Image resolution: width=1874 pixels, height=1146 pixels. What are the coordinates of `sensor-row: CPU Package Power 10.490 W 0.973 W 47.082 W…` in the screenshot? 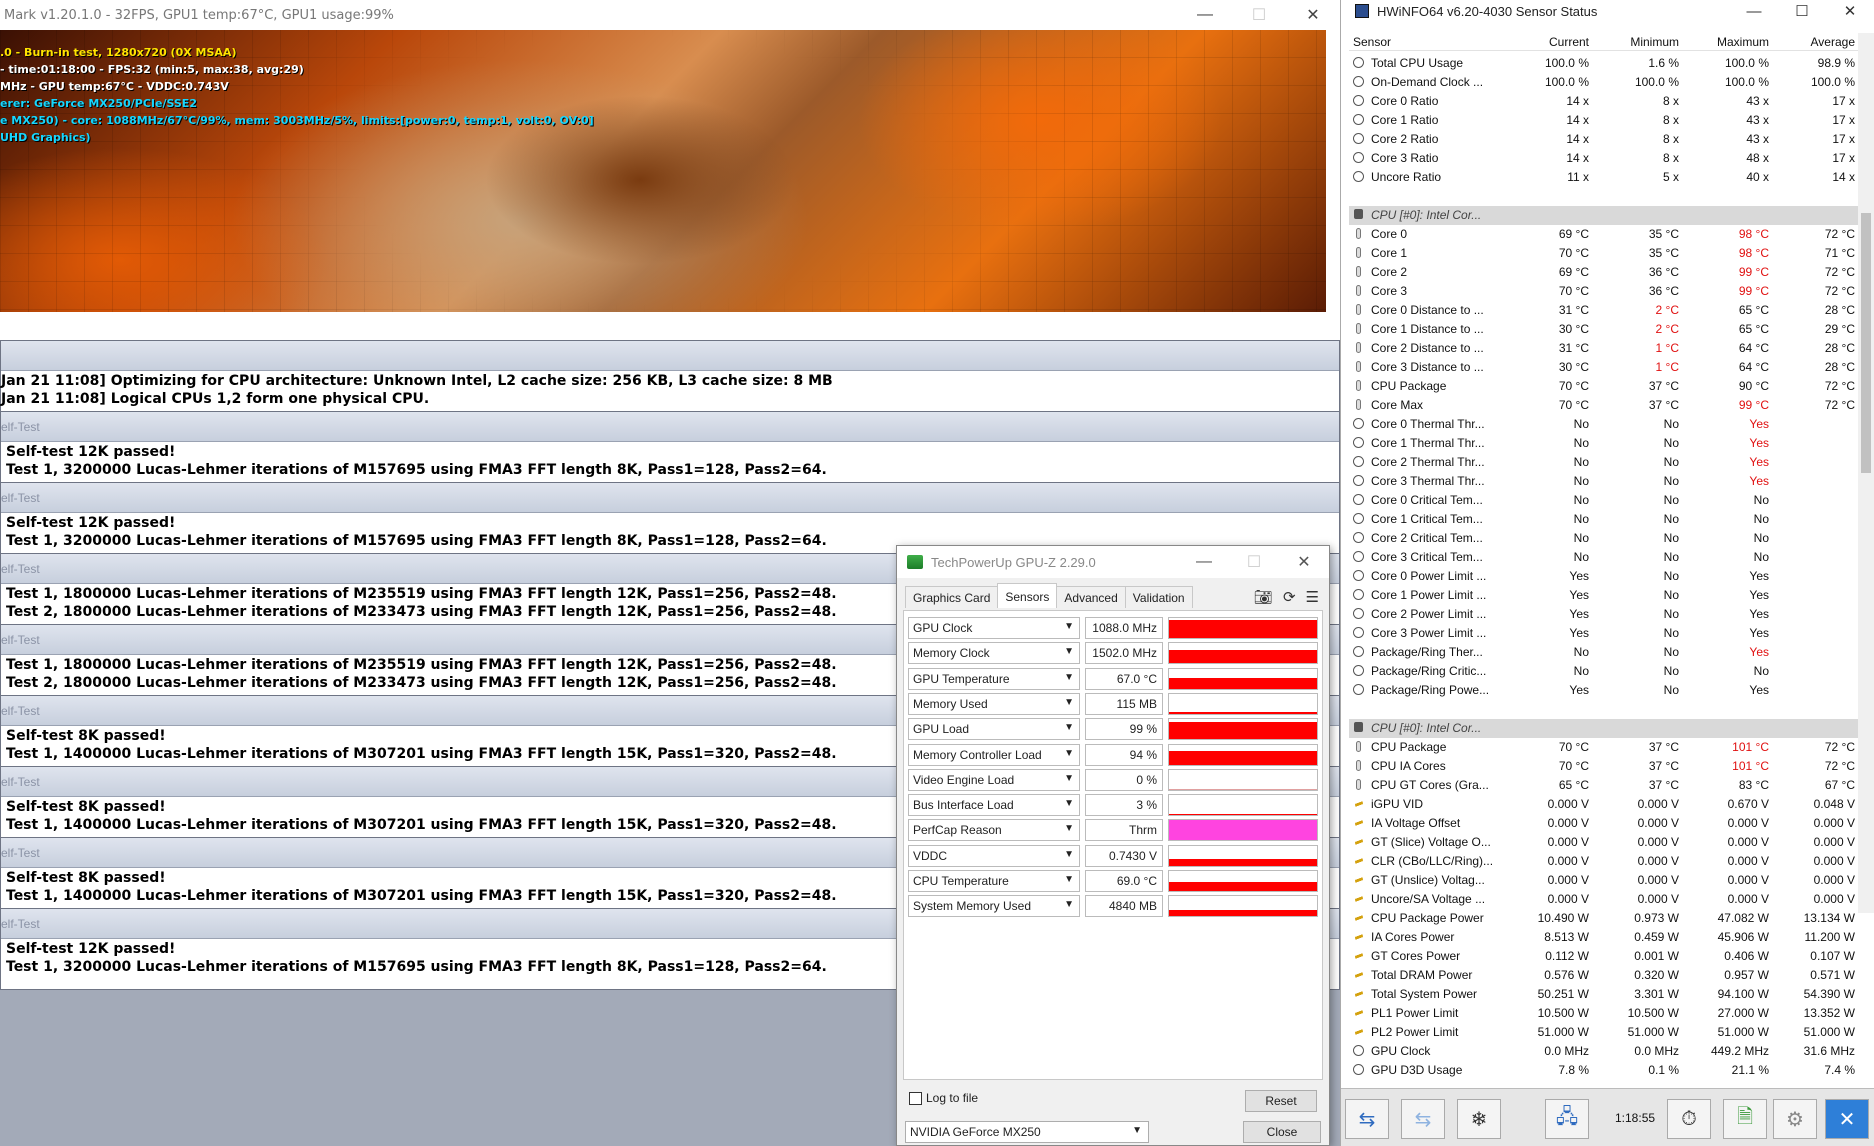 It's located at (1604, 918).